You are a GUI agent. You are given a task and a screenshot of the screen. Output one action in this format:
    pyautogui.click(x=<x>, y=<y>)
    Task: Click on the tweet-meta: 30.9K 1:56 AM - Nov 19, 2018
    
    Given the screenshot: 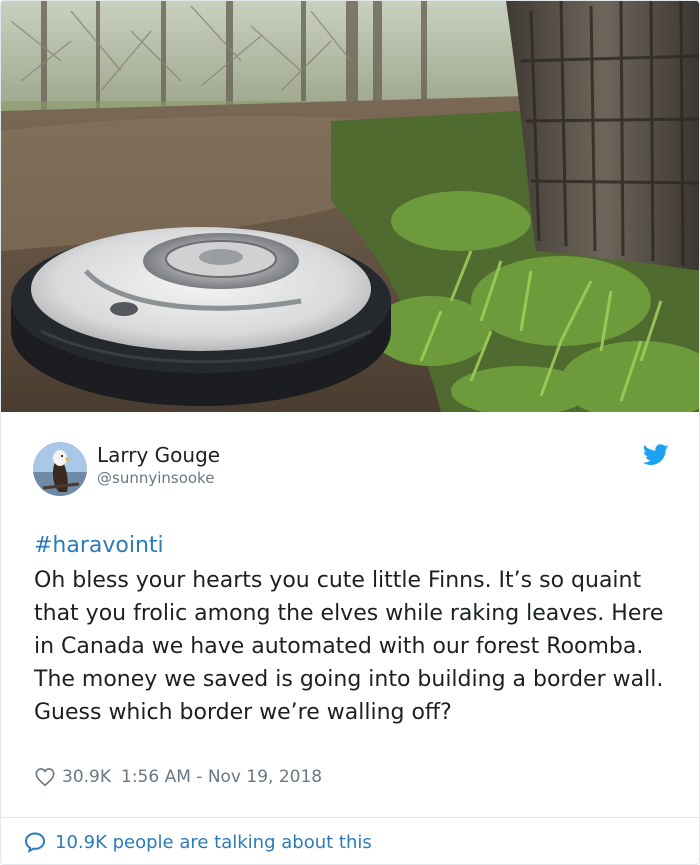 What is the action you would take?
    pyautogui.click(x=178, y=777)
    